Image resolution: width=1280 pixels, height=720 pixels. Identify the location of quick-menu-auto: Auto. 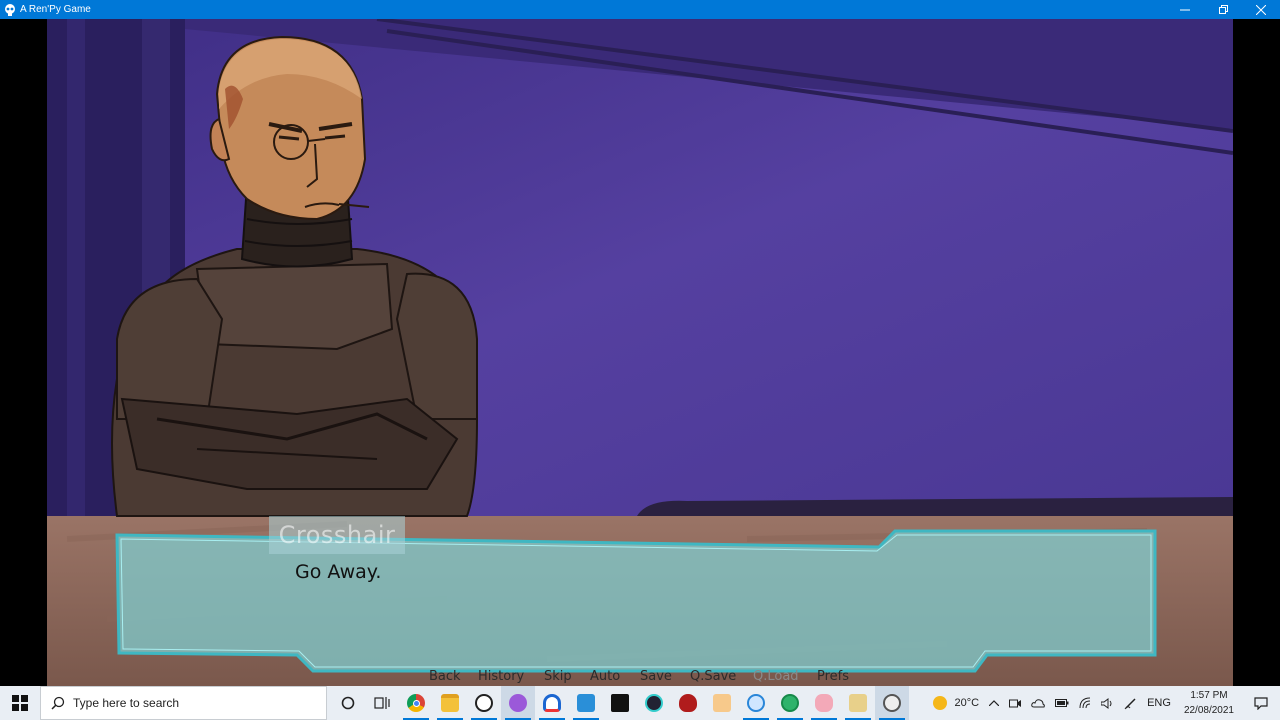
(605, 676).